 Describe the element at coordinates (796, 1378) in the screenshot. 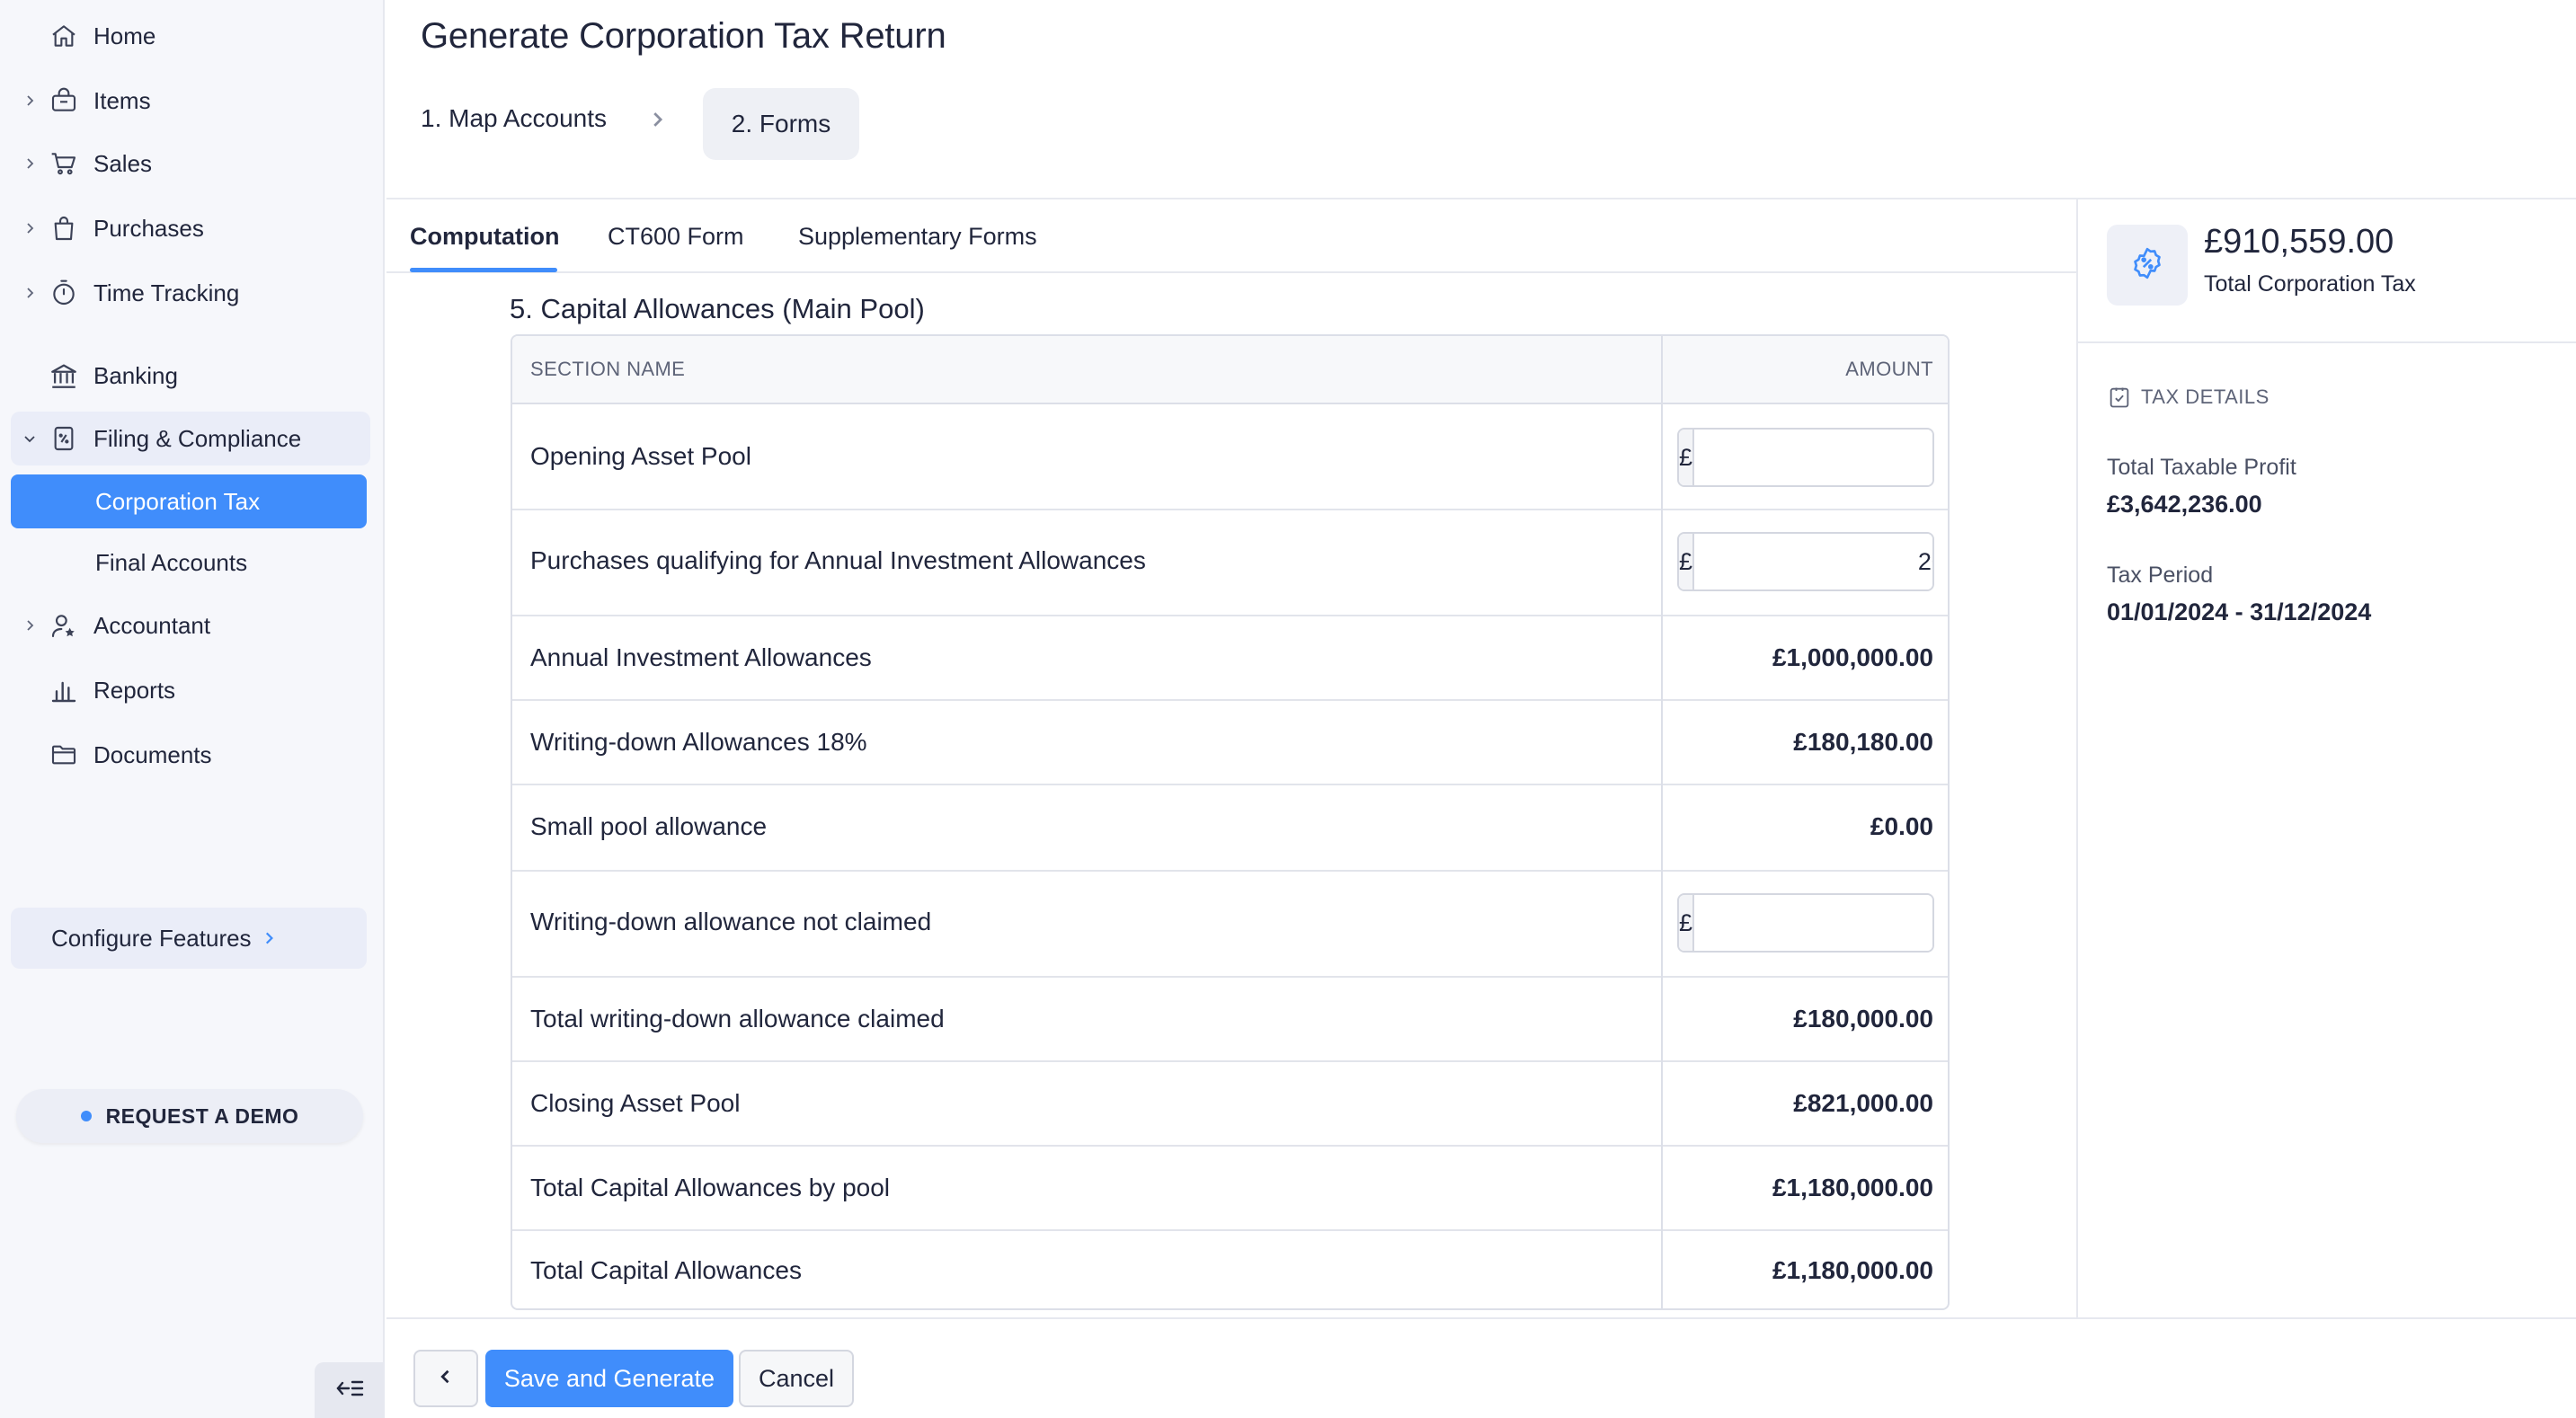

I see `cancel-button: Cancel` at that location.